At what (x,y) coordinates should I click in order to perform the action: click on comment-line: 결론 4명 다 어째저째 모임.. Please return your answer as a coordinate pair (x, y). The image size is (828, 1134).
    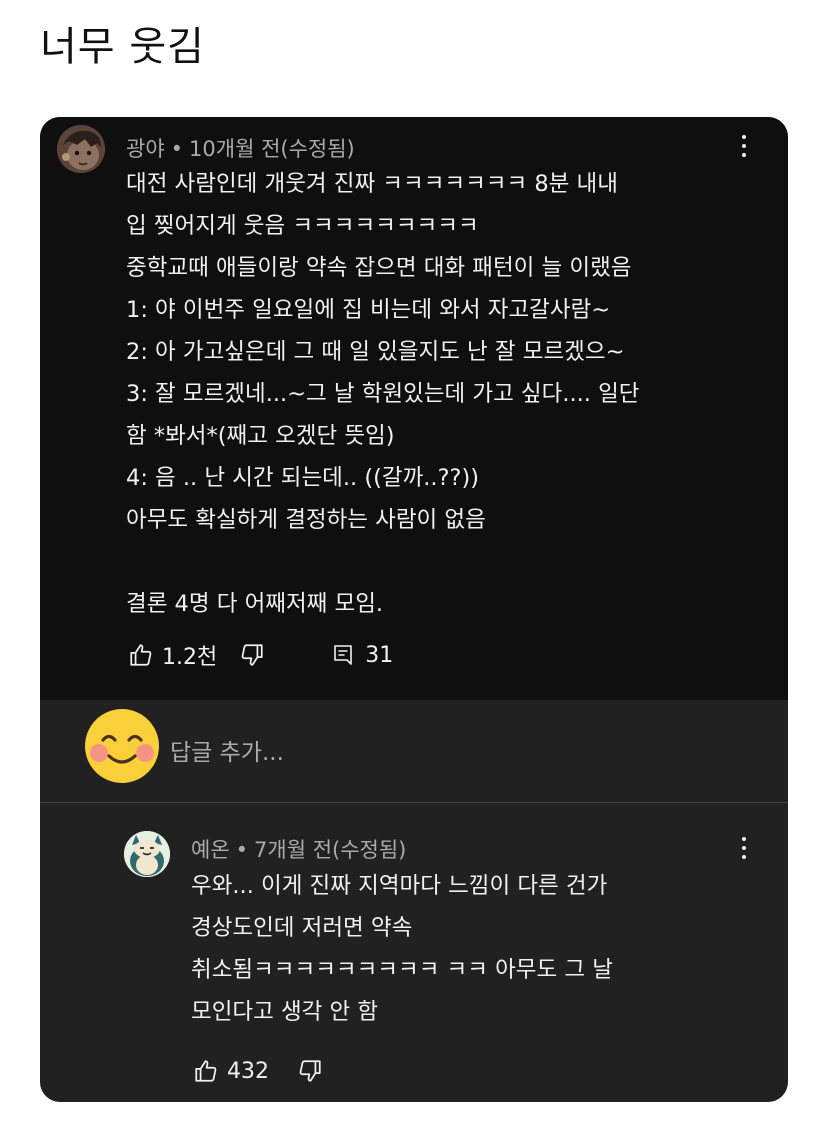
    Looking at the image, I should click on (255, 604).